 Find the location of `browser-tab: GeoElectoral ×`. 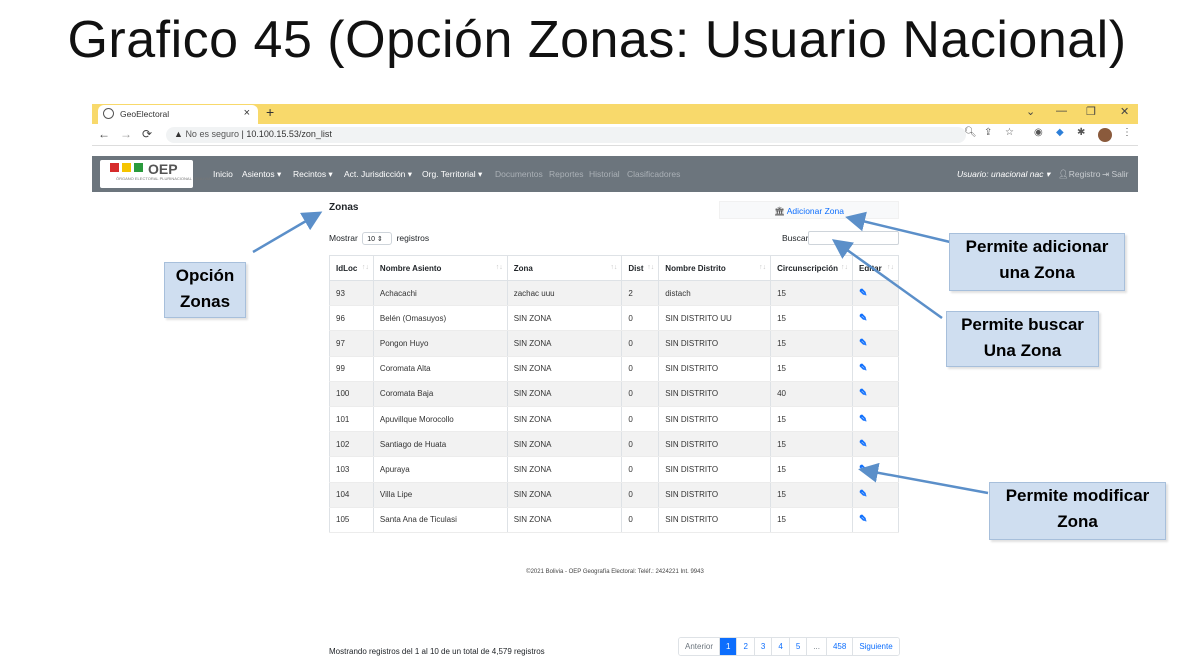

browser-tab: GeoElectoral × is located at coordinates (178, 114).